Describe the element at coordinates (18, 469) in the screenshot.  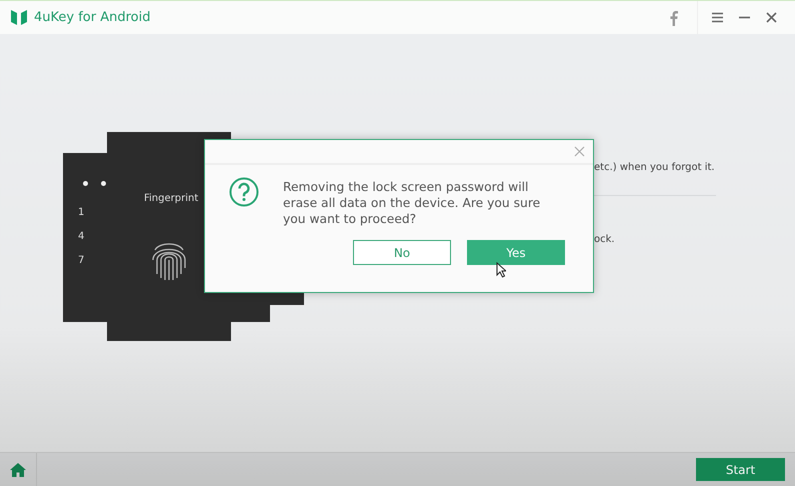
I see `home-icon` at that location.